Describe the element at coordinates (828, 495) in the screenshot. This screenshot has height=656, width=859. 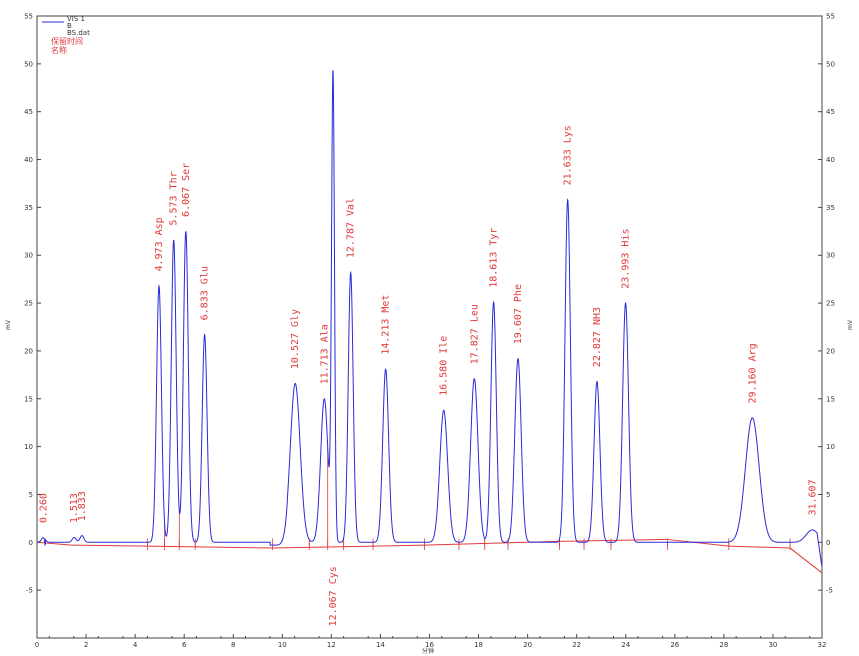
I see `y-tick-label-right: 5` at that location.